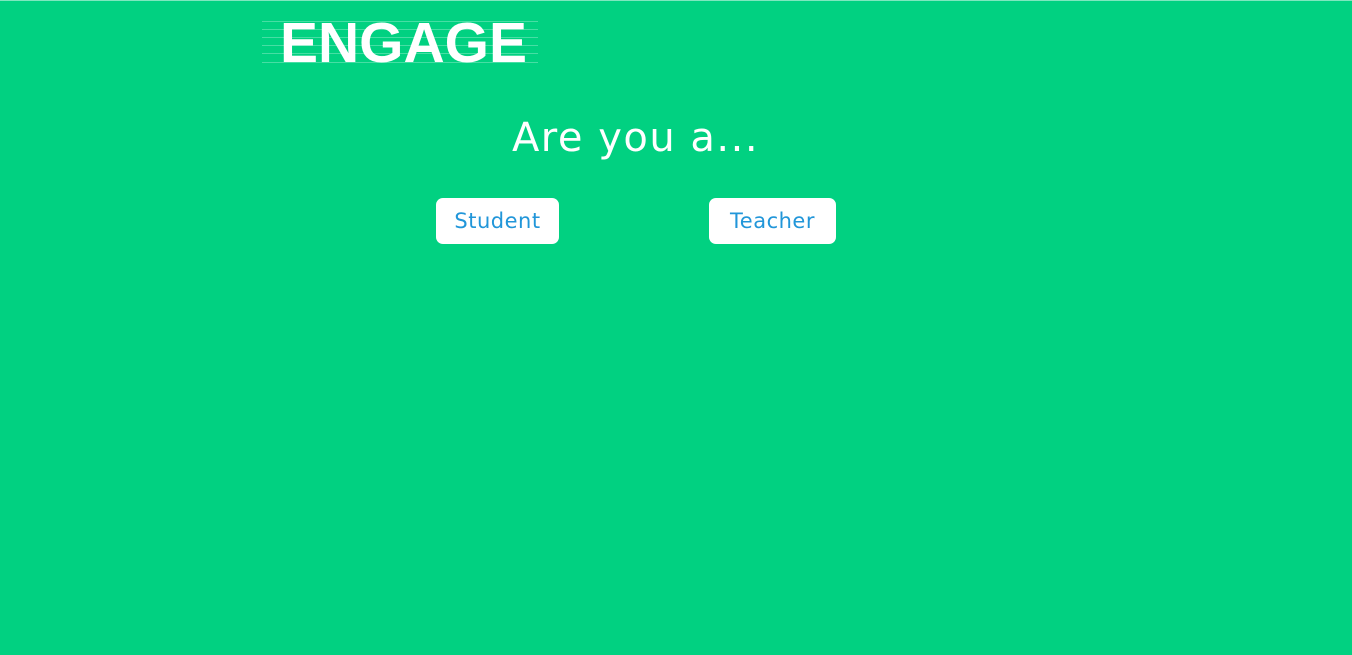 This screenshot has height=655, width=1352. I want to click on top-border, so click(676, 0).